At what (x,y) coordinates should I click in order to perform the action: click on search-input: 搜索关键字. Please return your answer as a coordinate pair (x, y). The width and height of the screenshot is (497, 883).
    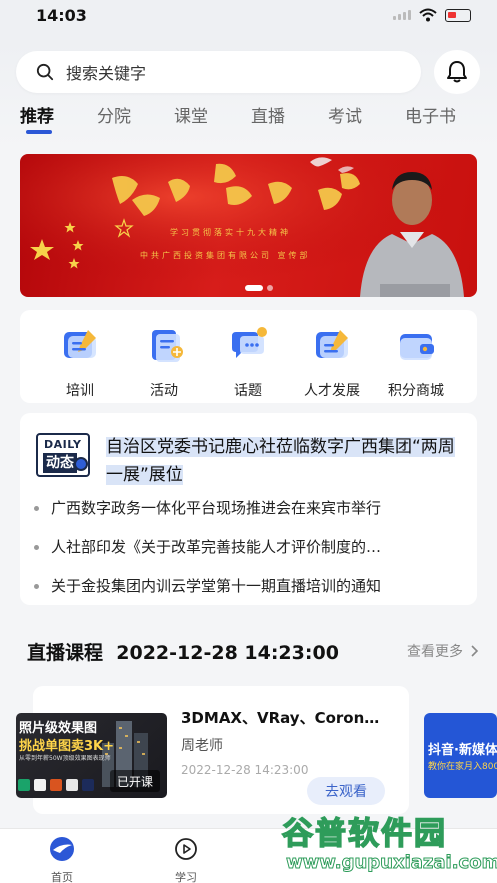
    Looking at the image, I should click on (218, 72).